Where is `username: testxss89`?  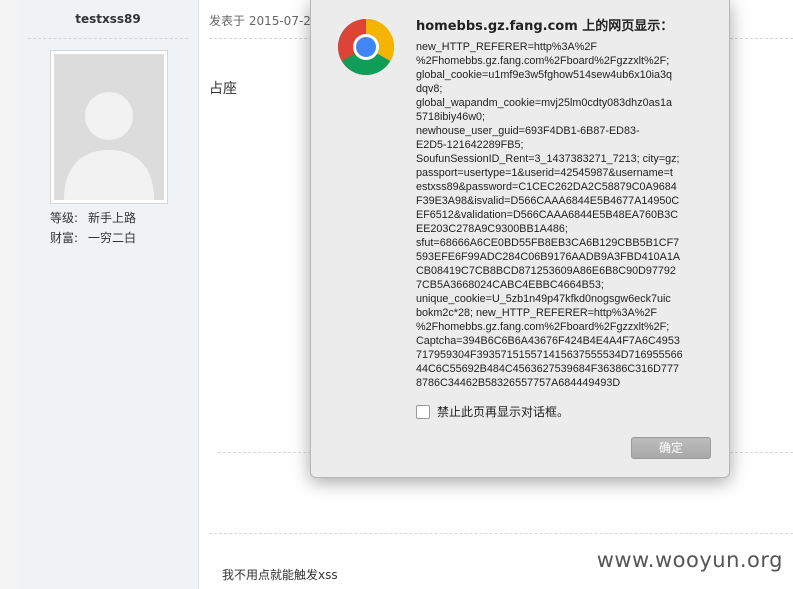
username: testxss89 is located at coordinates (108, 19).